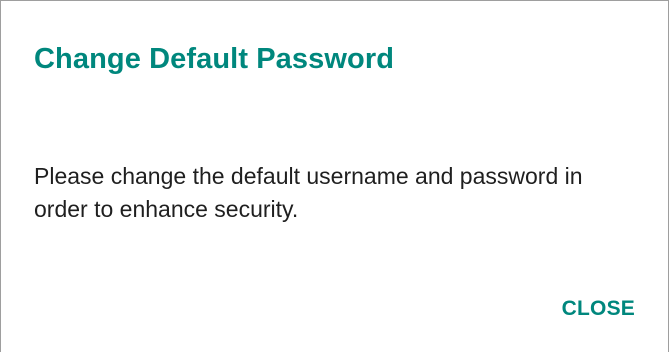 This screenshot has width=671, height=352. I want to click on dialog-title: Change Default Password, so click(214, 59).